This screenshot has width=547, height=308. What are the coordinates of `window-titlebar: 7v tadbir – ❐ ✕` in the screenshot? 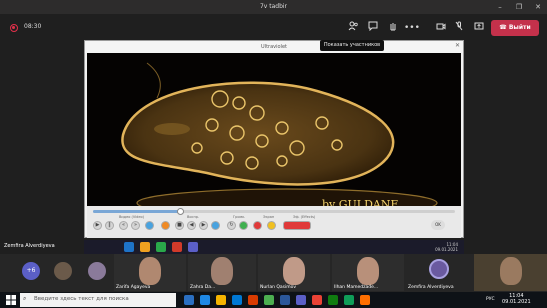 It's located at (273, 7).